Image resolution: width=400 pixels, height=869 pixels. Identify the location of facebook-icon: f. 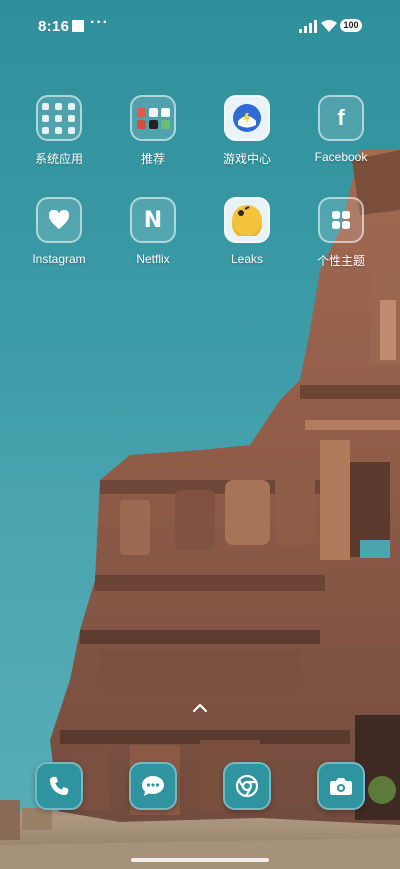
(341, 118).